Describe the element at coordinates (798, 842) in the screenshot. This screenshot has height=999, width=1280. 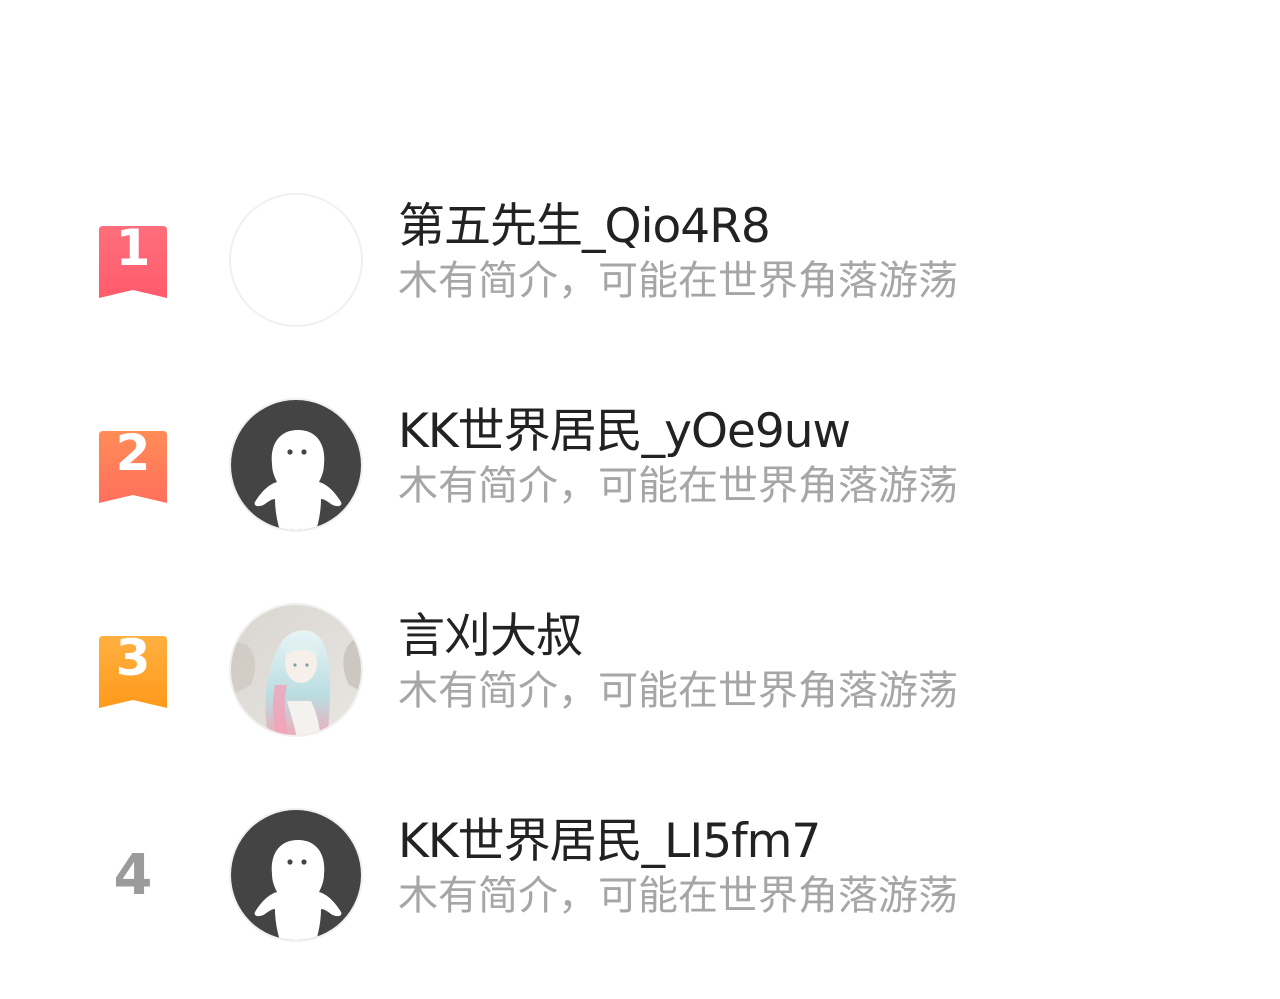
I see `user-name: KK世界居民_LI5fm7` at that location.